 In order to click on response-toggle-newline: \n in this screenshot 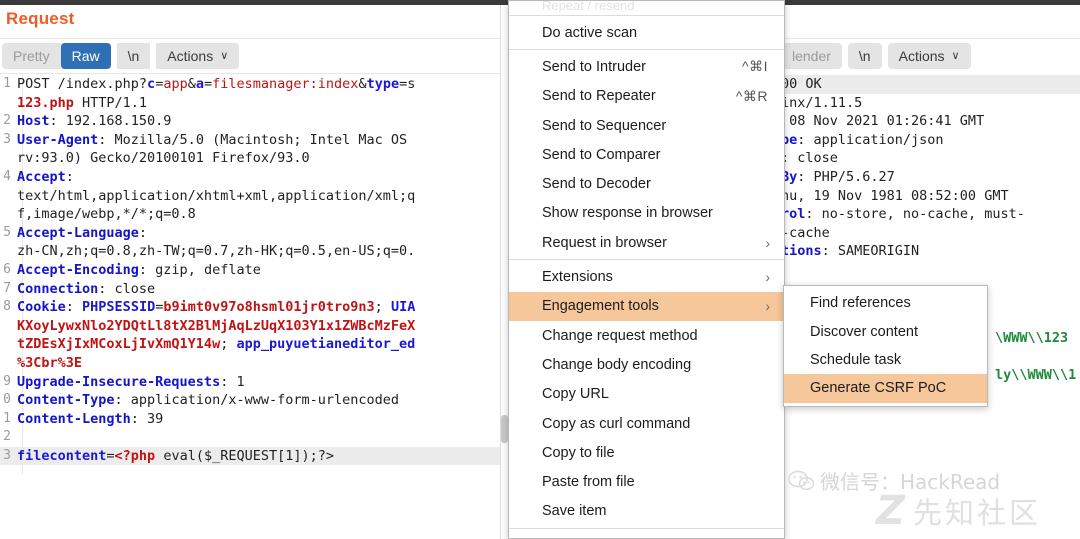, I will do `click(865, 56)`.